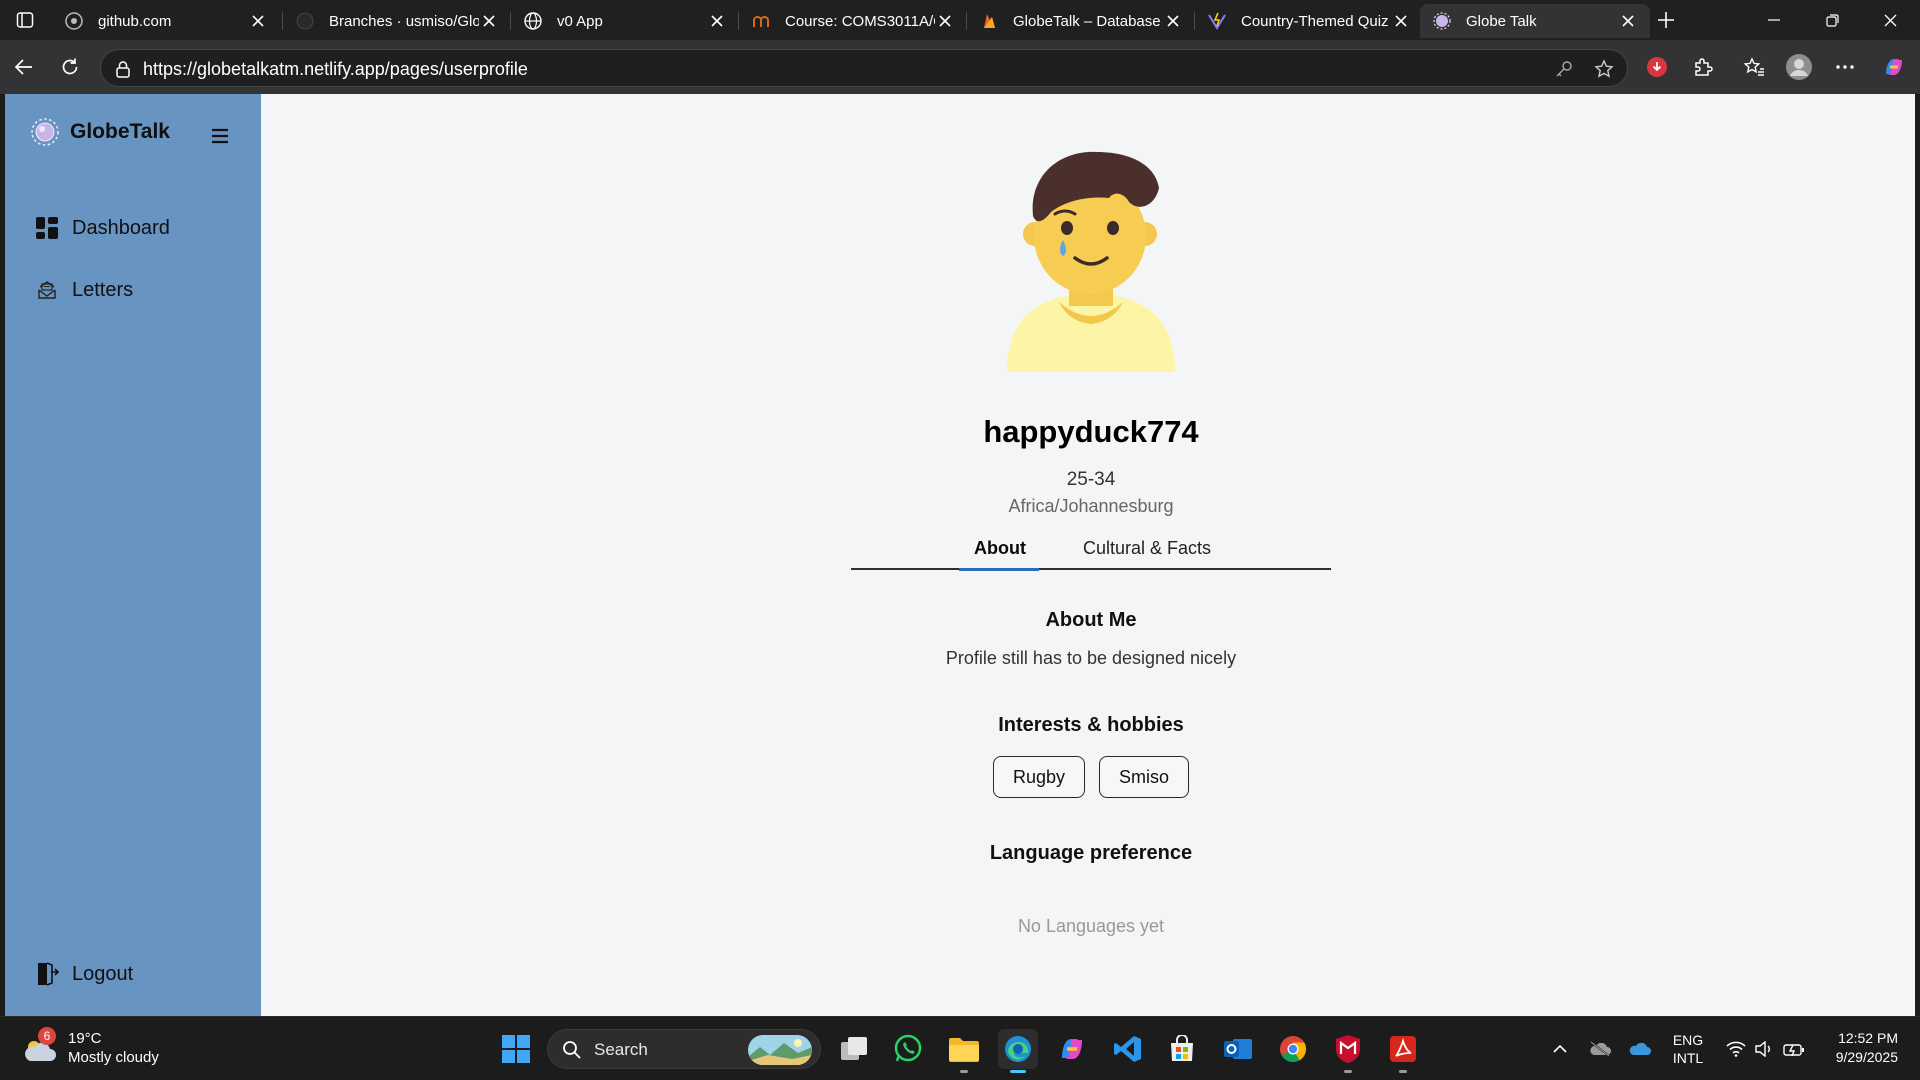 The image size is (1920, 1080). What do you see at coordinates (853, 21) in the screenshot?
I see `browser-tab: Course: COMS3011A/C` at bounding box center [853, 21].